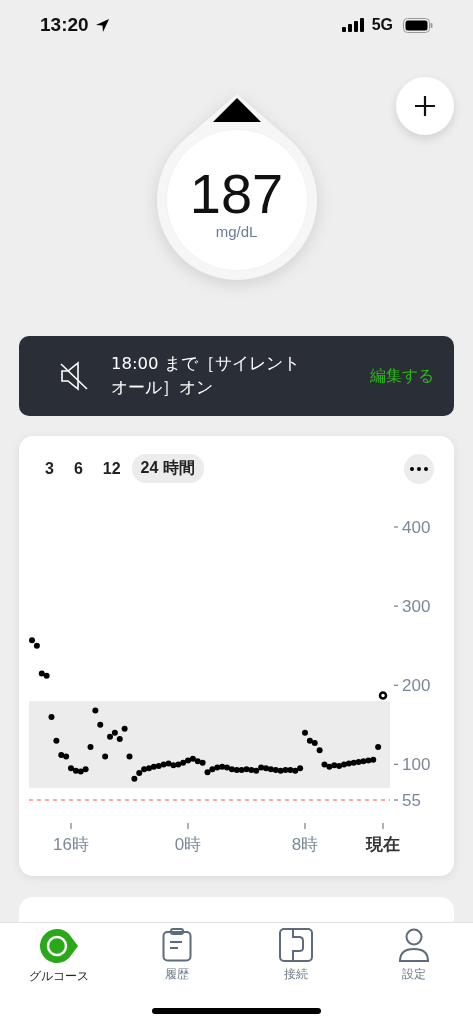 The image size is (473, 1024). What do you see at coordinates (71, 844) in the screenshot?
I see `x-axis-label: 16時` at bounding box center [71, 844].